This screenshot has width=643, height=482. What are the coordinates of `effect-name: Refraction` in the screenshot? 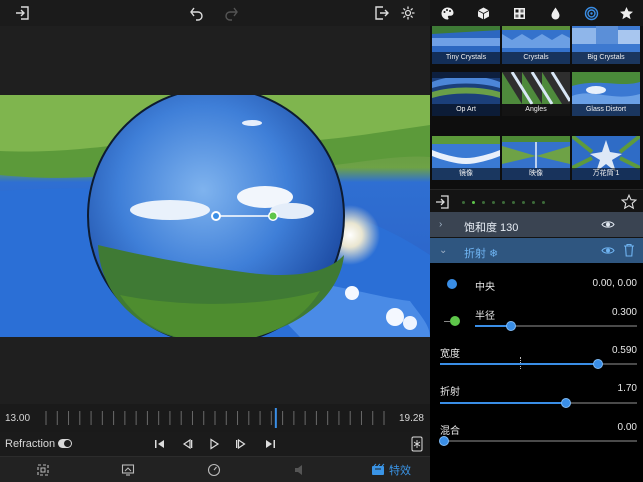 It's located at (30, 444).